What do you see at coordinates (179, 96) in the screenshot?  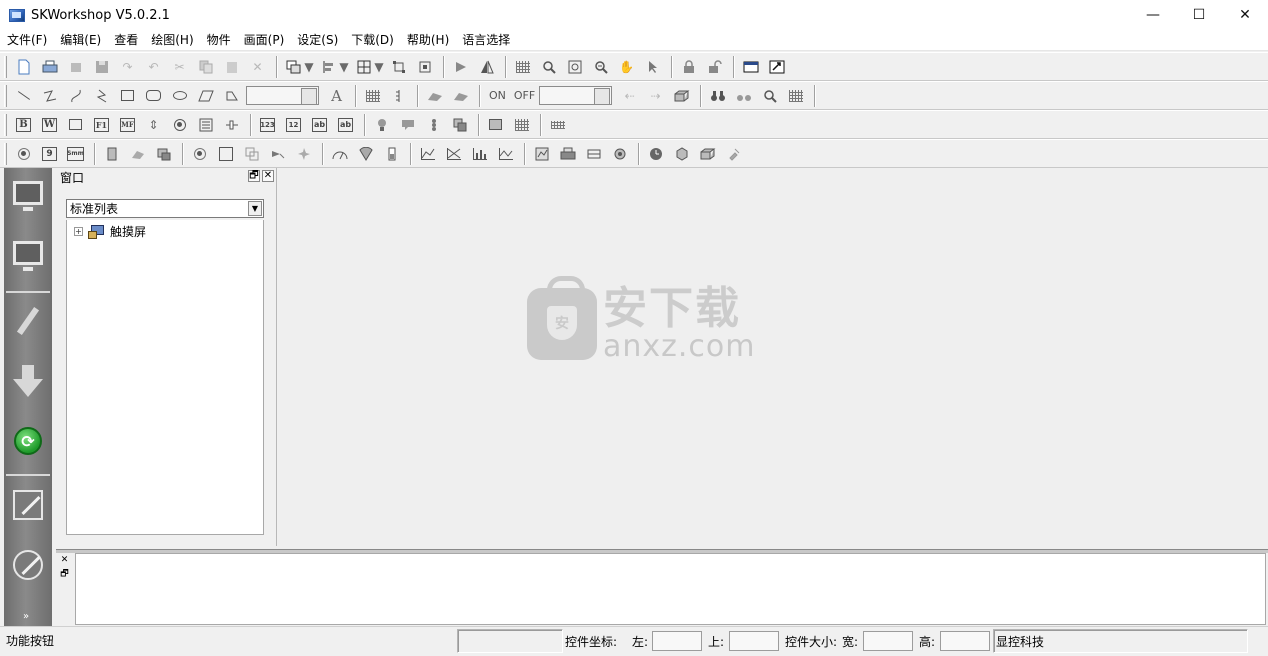 I see `ellipse-icon` at bounding box center [179, 96].